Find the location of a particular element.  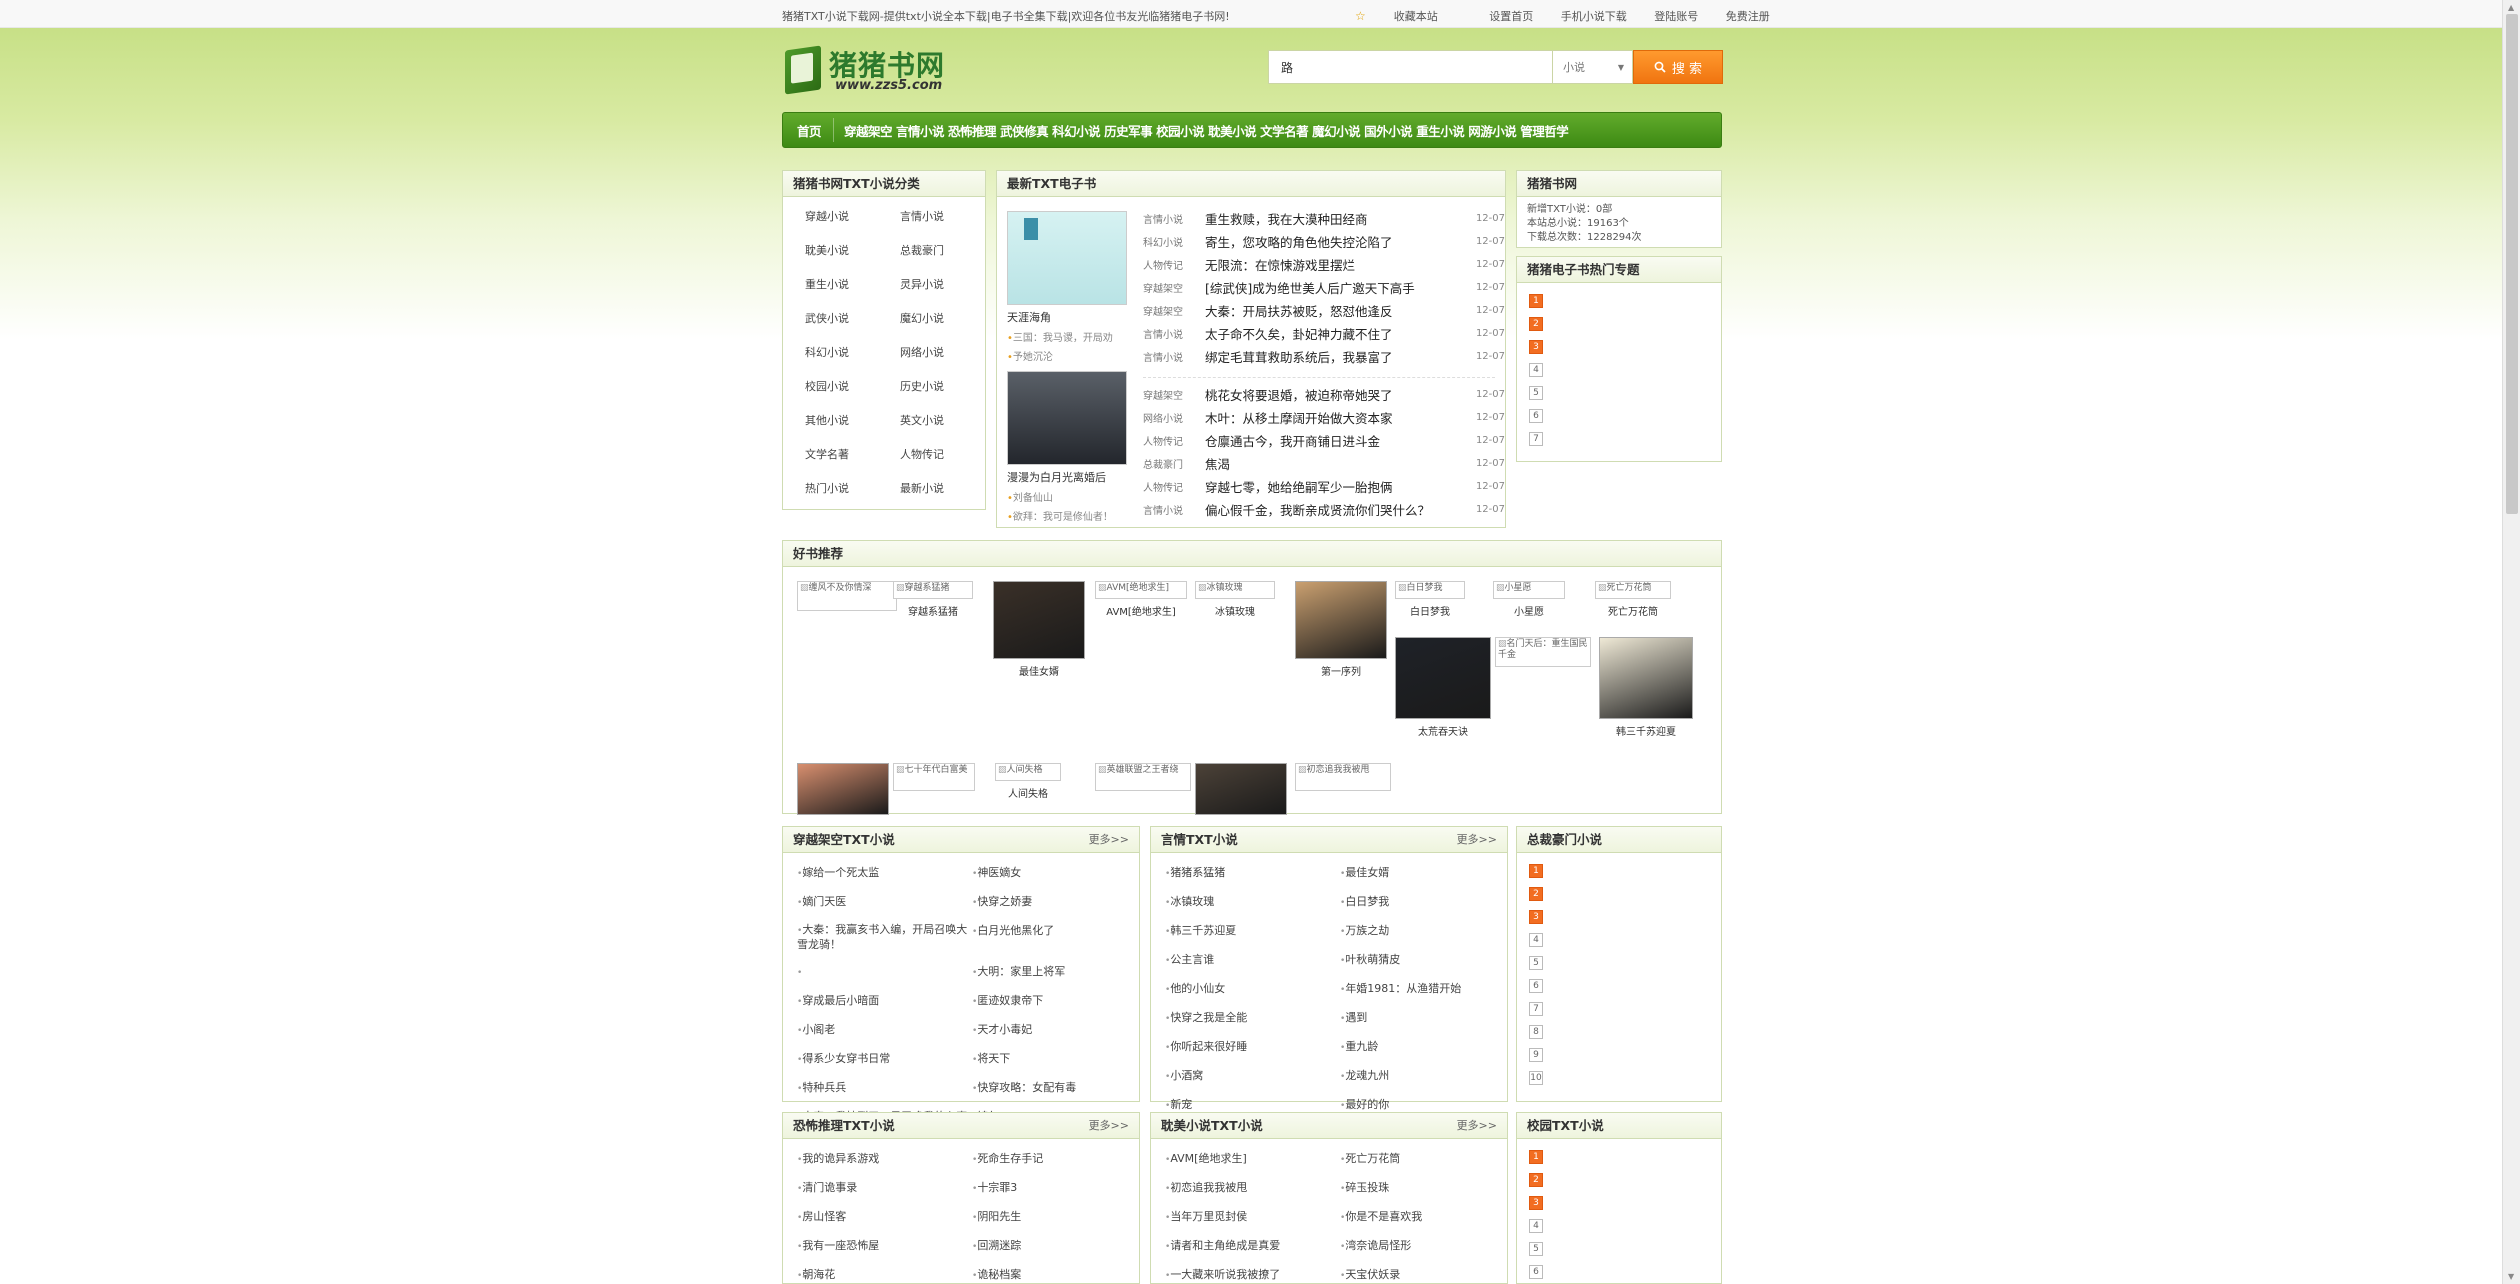

news-title: 仓廪通古今，我开商铺日进斗金 is located at coordinates (1335, 440).